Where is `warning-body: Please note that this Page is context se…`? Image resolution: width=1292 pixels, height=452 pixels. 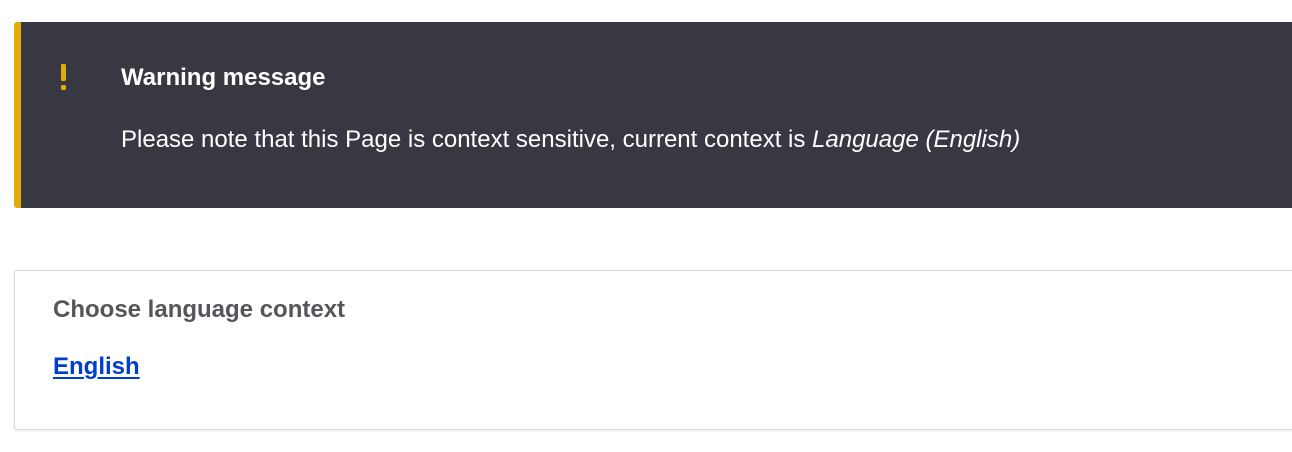 warning-body: Please note that this Page is context se… is located at coordinates (570, 140).